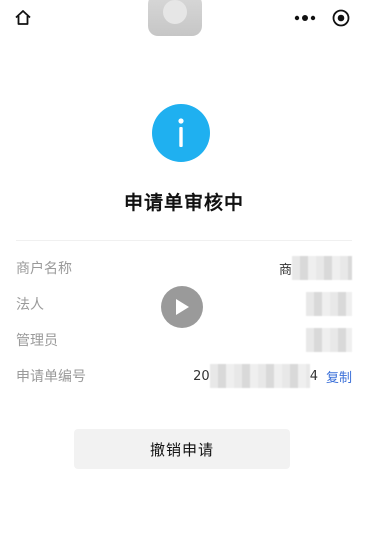 Image resolution: width=368 pixels, height=553 pixels. What do you see at coordinates (184, 268) in the screenshot?
I see `merchant-name-row: 商户名称 商` at bounding box center [184, 268].